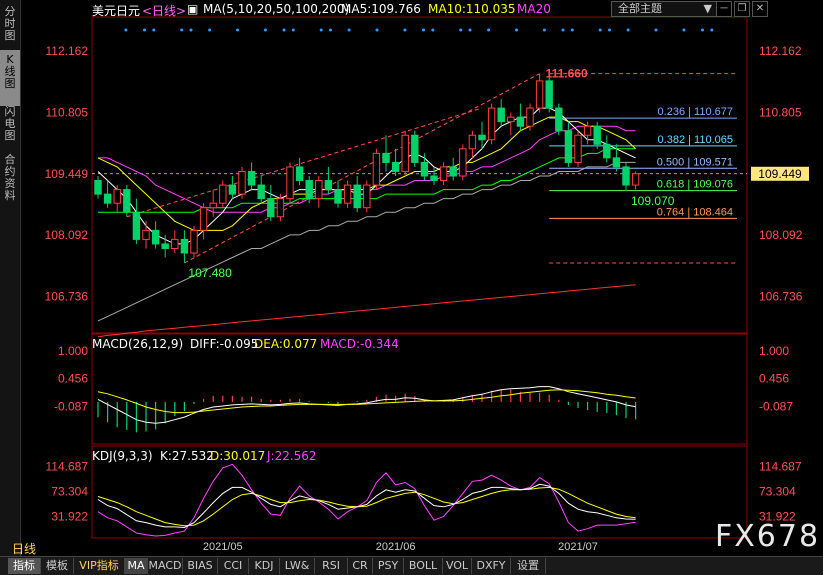 Image resolution: width=823 pixels, height=575 pixels. I want to click on macd-tick-label-left: 0.456, so click(73, 379).